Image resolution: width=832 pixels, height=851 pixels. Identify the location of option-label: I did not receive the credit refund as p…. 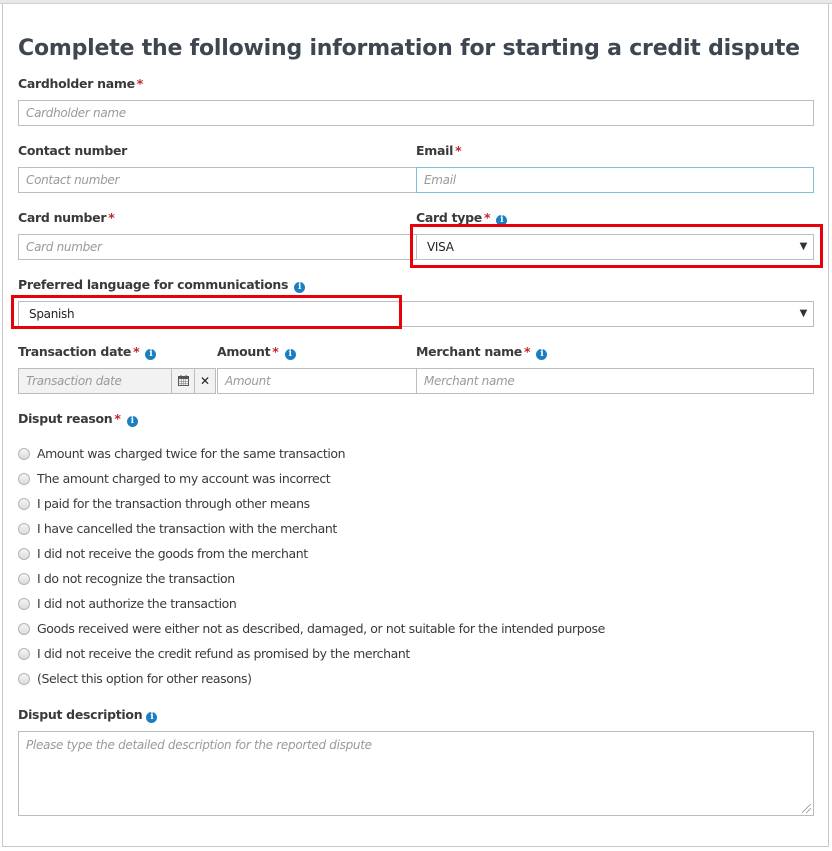
(223, 653).